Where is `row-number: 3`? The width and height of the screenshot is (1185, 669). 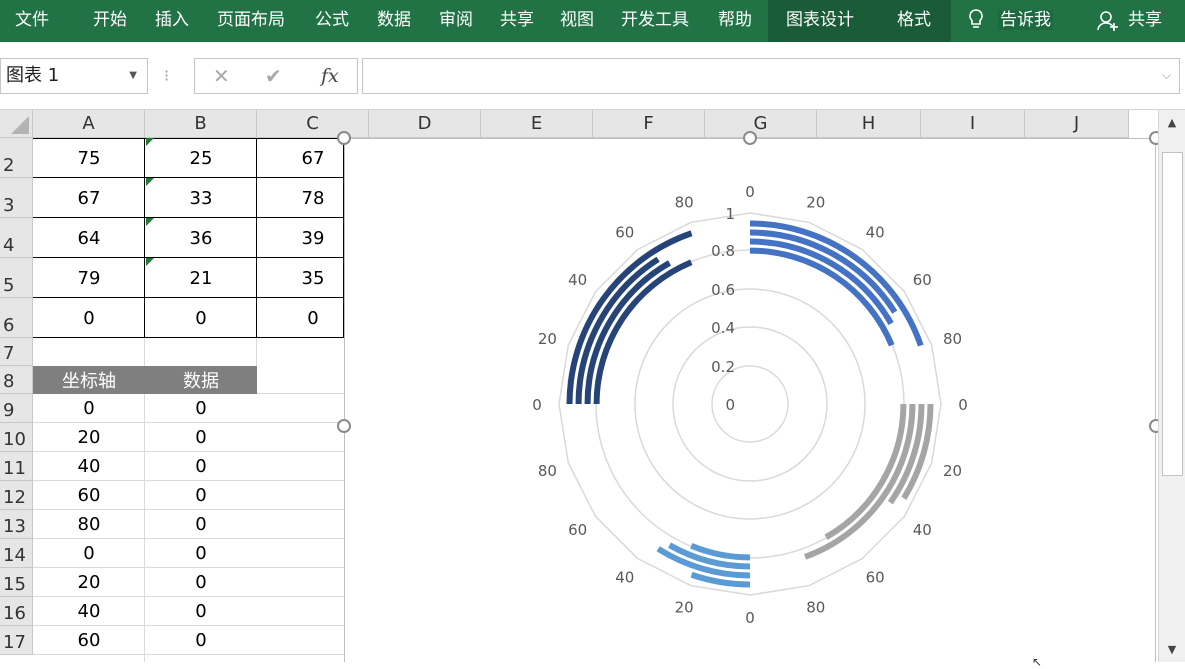 row-number: 3 is located at coordinates (9, 205).